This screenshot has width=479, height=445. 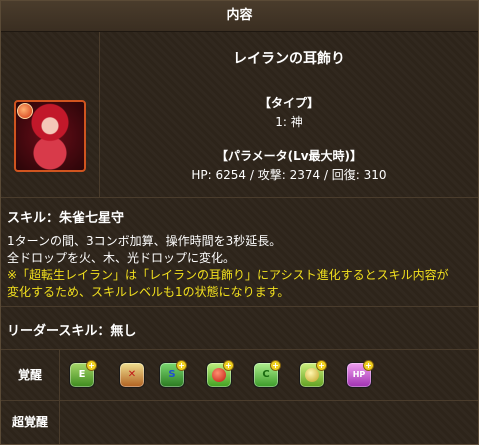 I want to click on awakening-hp-plus-icon: HP +, so click(x=360, y=374).